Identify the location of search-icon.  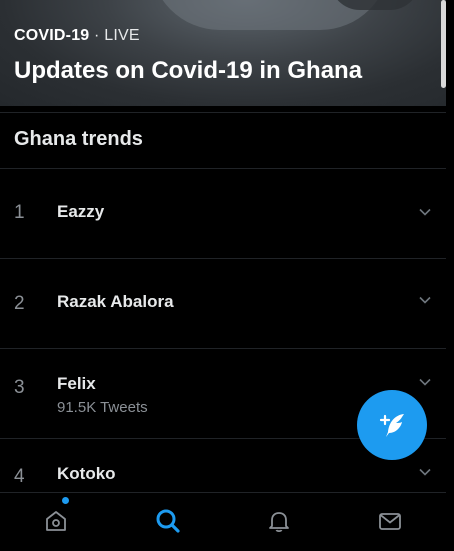
(168, 521).